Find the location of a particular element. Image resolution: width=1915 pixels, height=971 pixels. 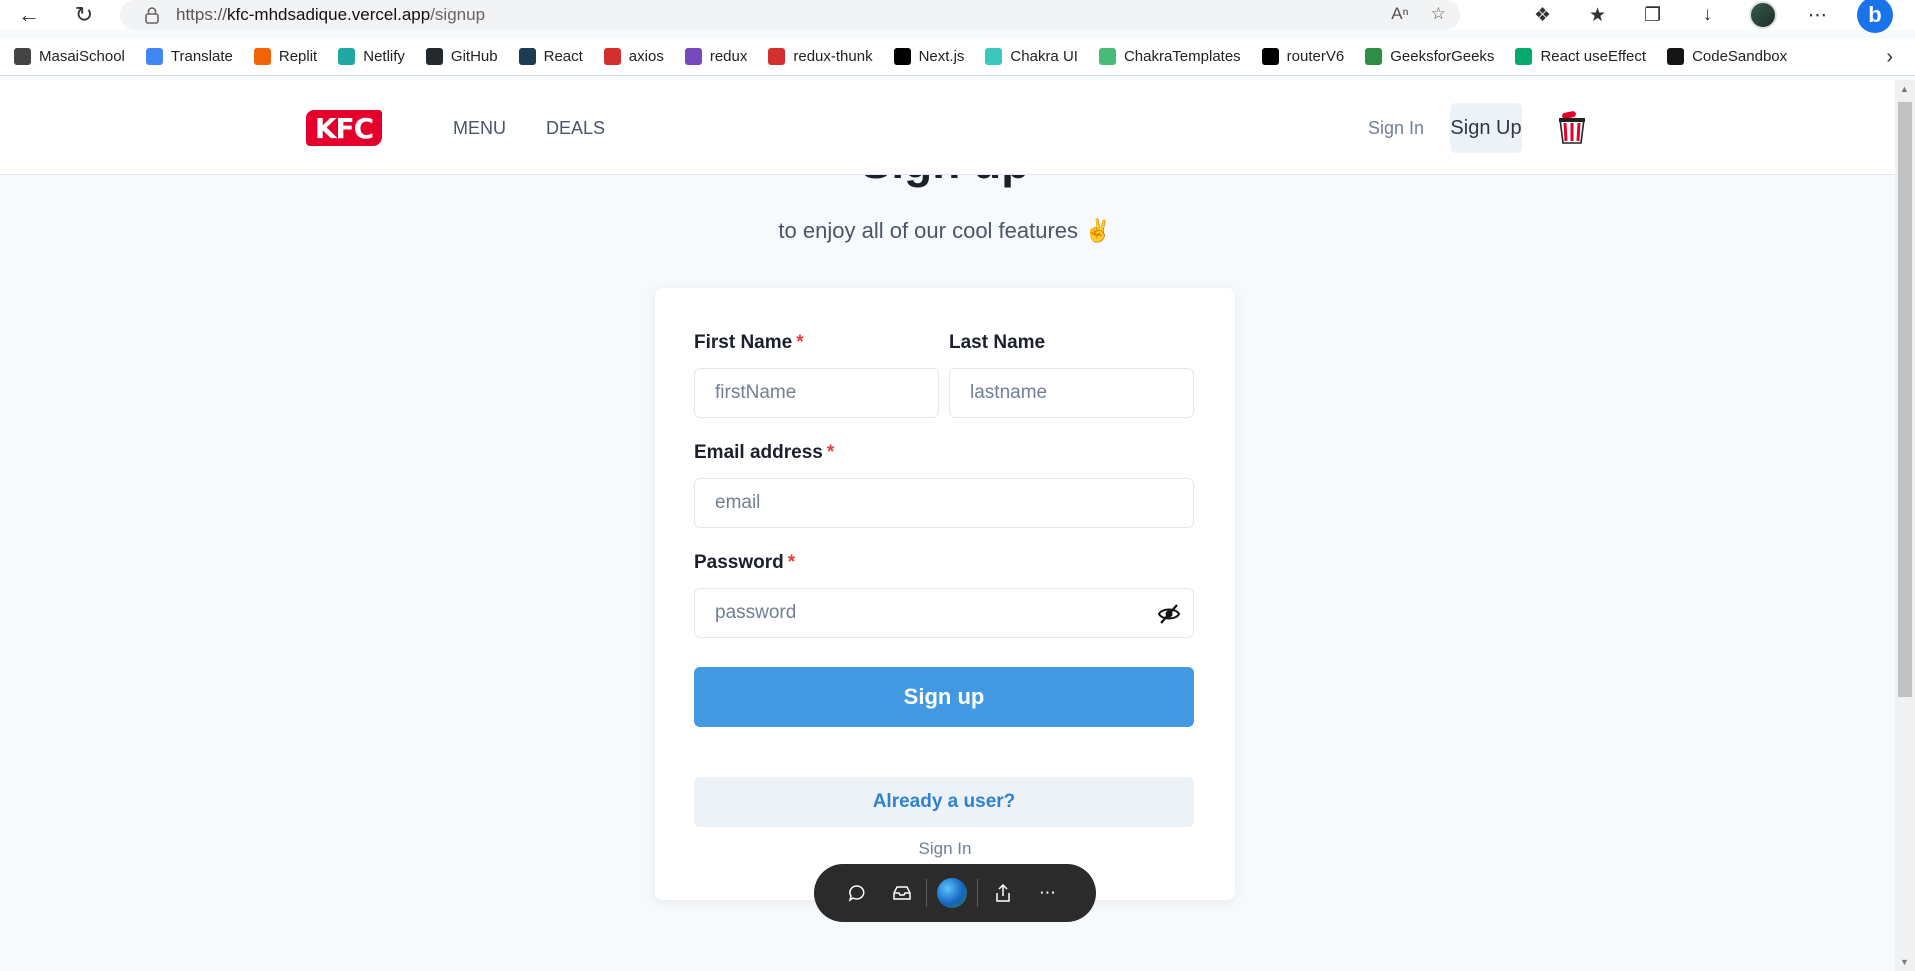

last-name-label: Last Name is located at coordinates (997, 342).